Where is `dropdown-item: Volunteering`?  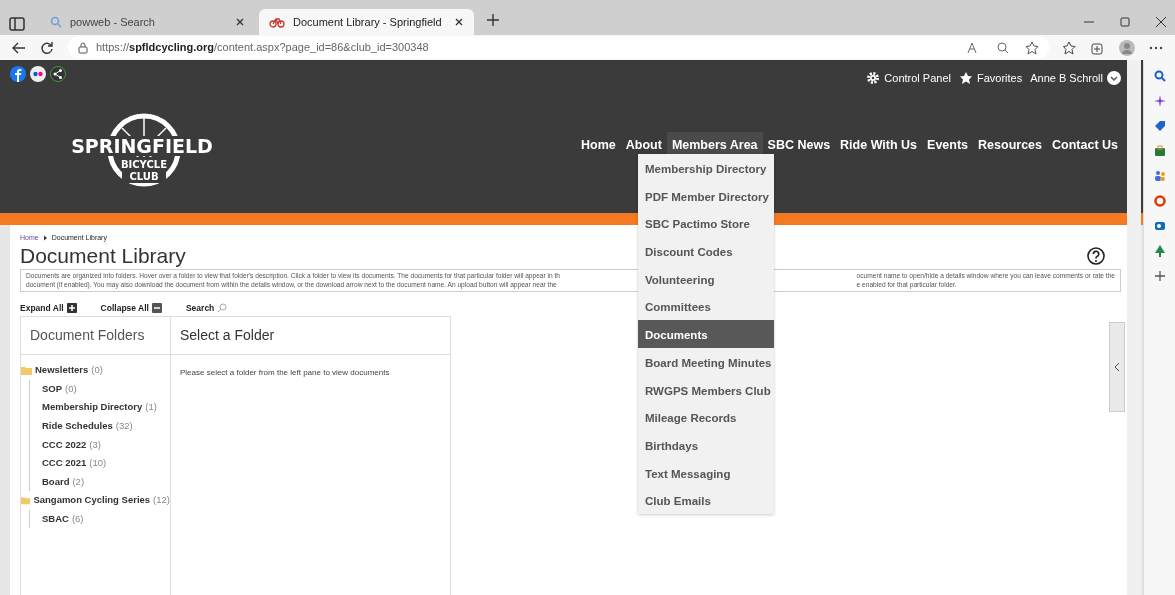
dropdown-item: Volunteering is located at coordinates (706, 278).